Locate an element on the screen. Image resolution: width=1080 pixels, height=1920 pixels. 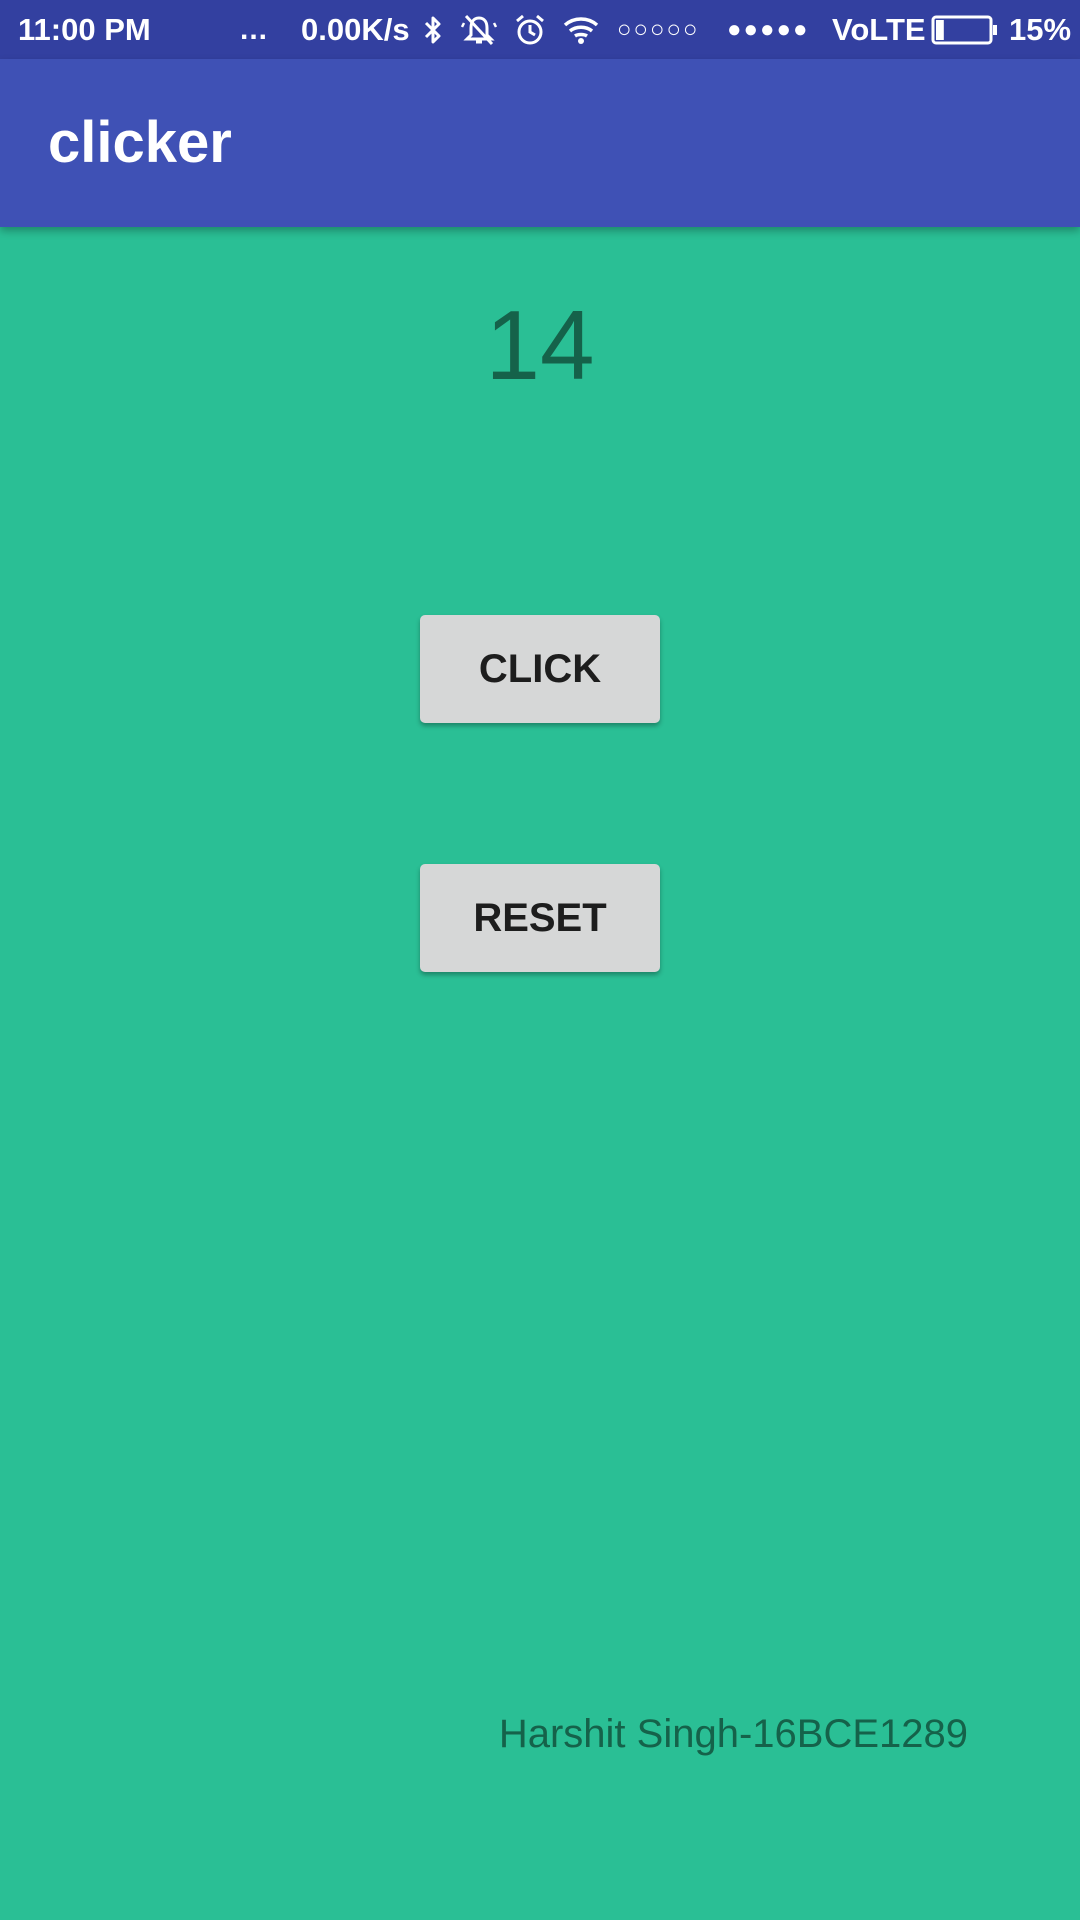
author-credit: Harshit Singh-16BCE1289 is located at coordinates (733, 1734).